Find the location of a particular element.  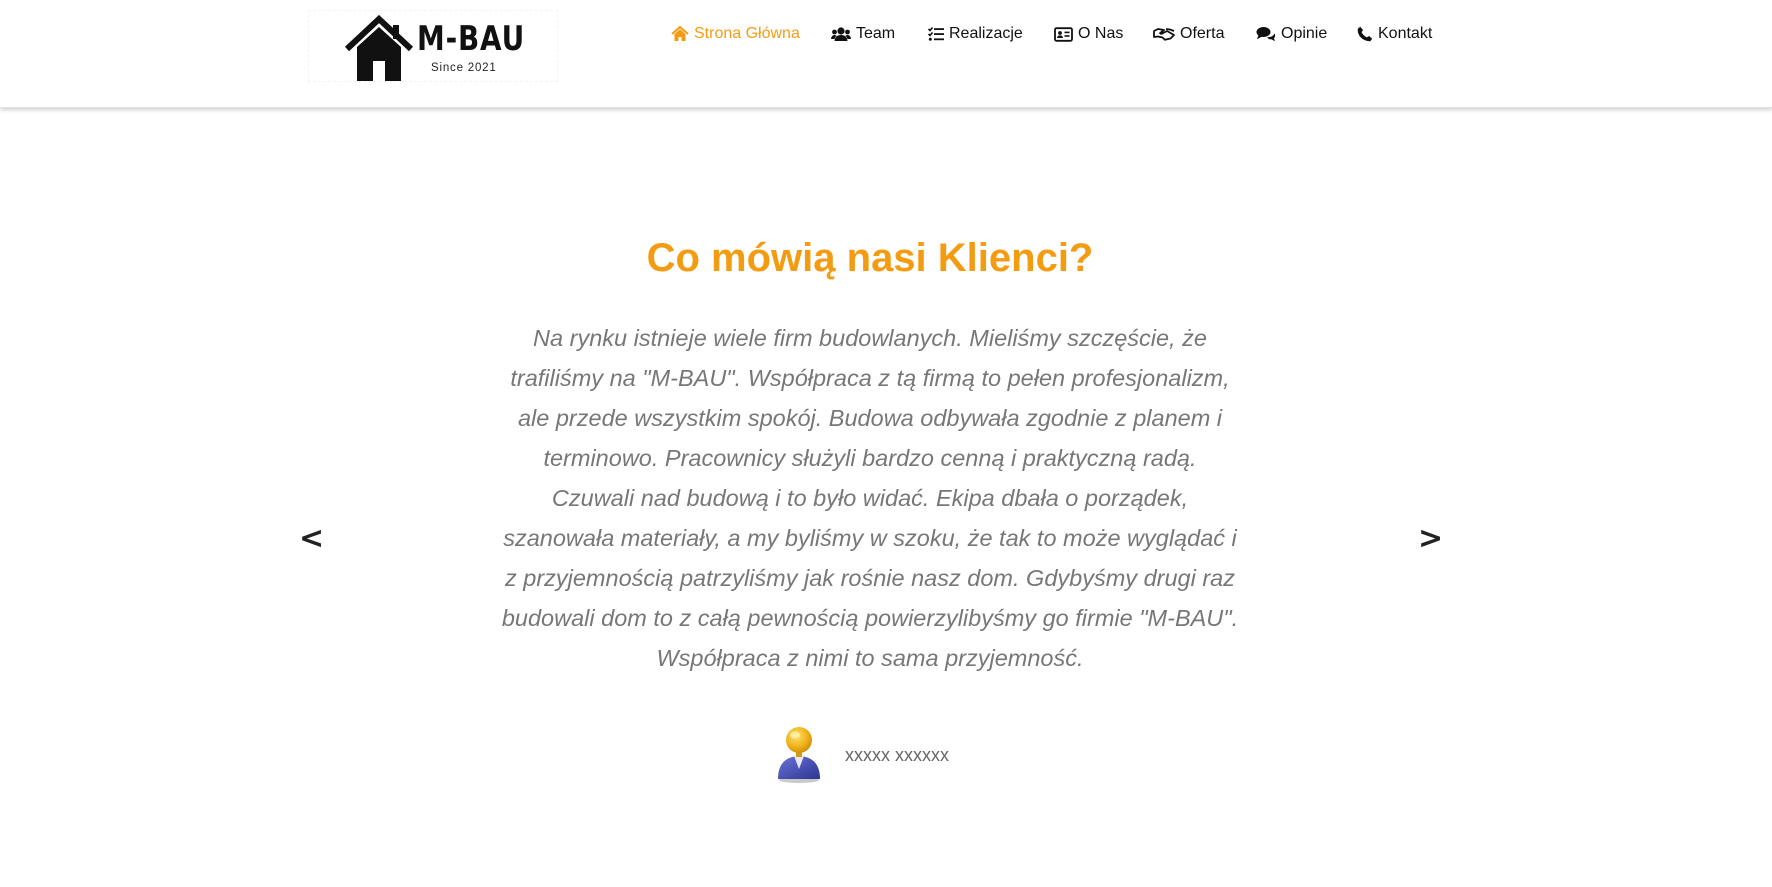

nav-item-team: Team is located at coordinates (863, 34).